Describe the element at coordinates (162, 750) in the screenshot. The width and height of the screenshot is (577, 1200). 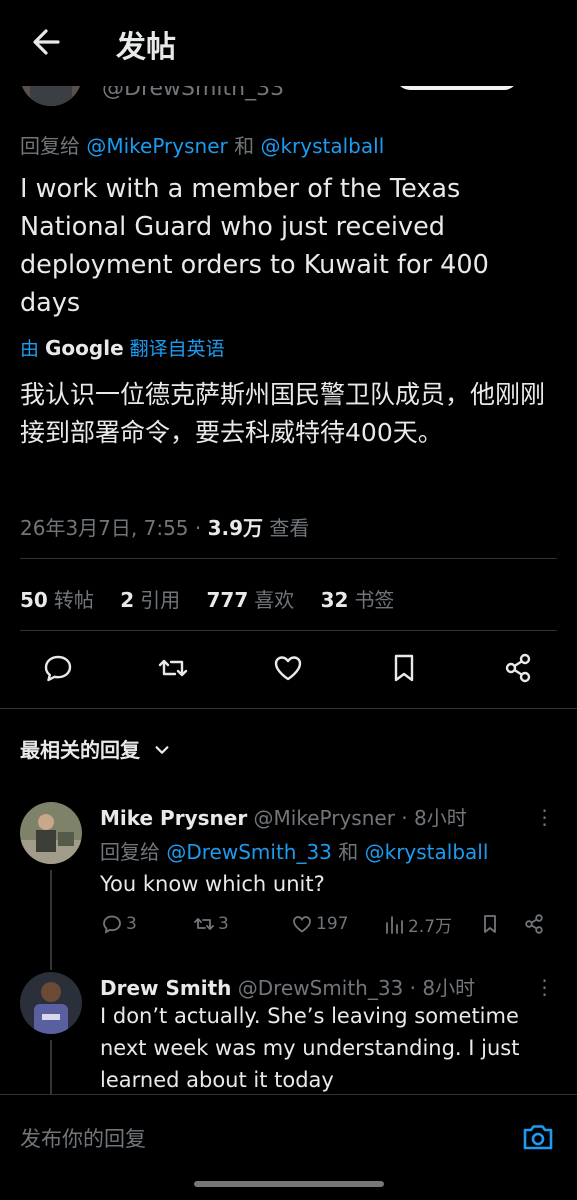
I see `chevron-down-icon` at that location.